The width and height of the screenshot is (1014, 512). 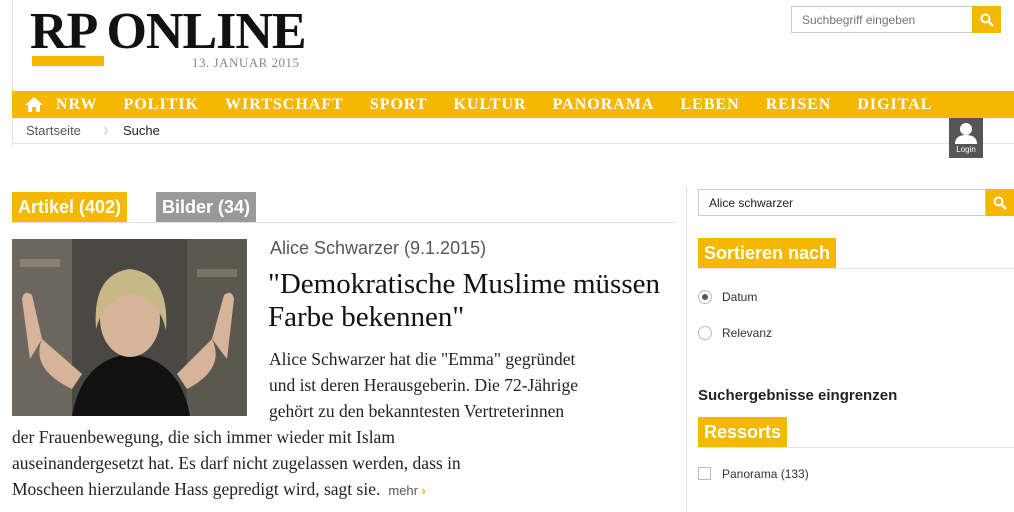 I want to click on header-search-button, so click(x=986, y=19).